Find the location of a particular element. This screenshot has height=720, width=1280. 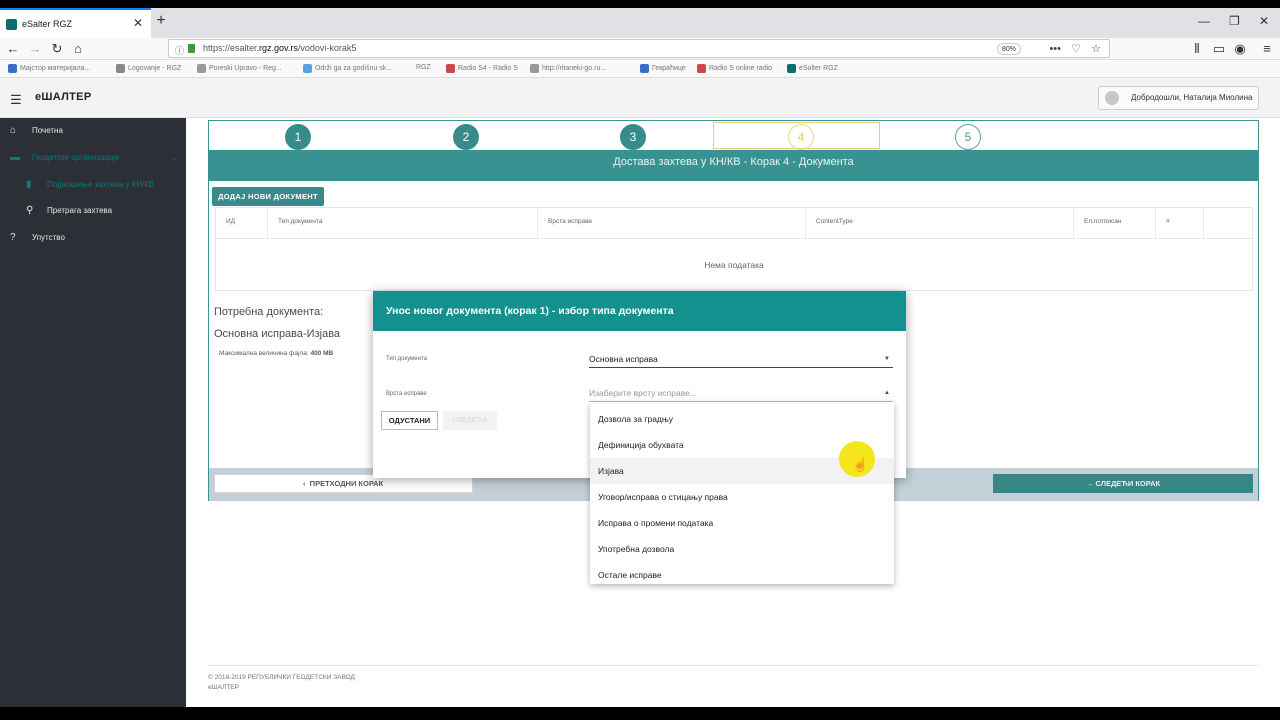

next-step-button: → СЛЕДЕЋИ КОРАК is located at coordinates (1123, 483).